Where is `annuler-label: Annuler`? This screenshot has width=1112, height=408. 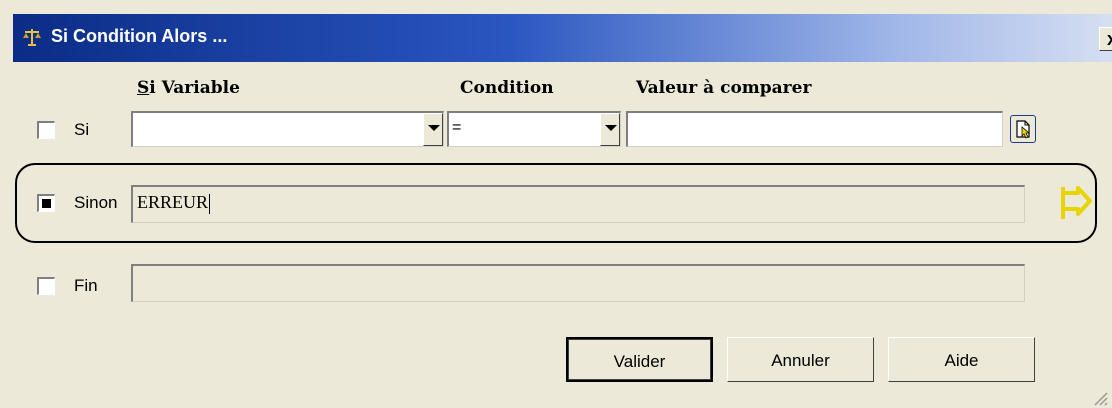 annuler-label: Annuler is located at coordinates (800, 360).